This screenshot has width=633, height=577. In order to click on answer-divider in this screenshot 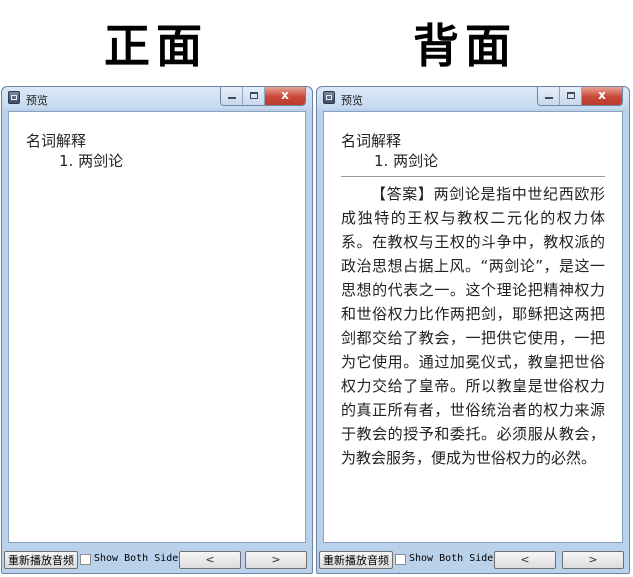, I will do `click(473, 176)`.